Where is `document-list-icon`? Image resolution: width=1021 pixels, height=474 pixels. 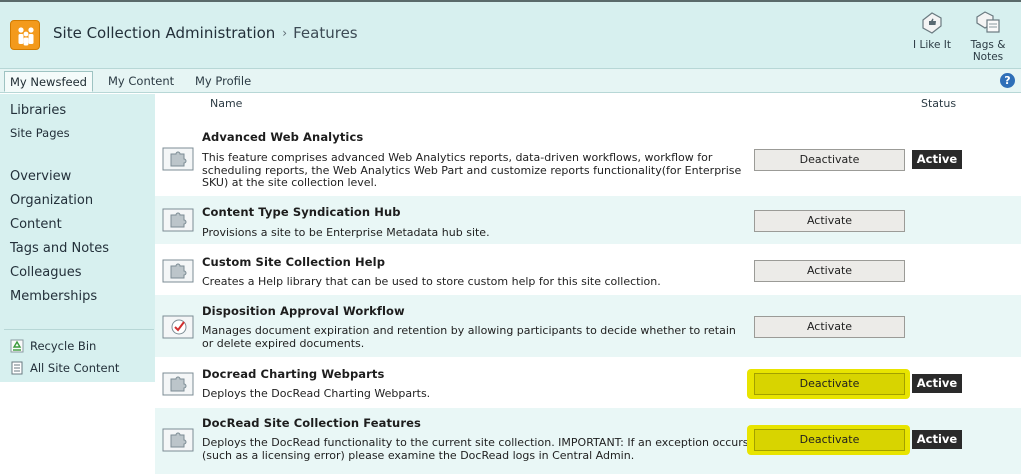
document-list-icon is located at coordinates (17, 368).